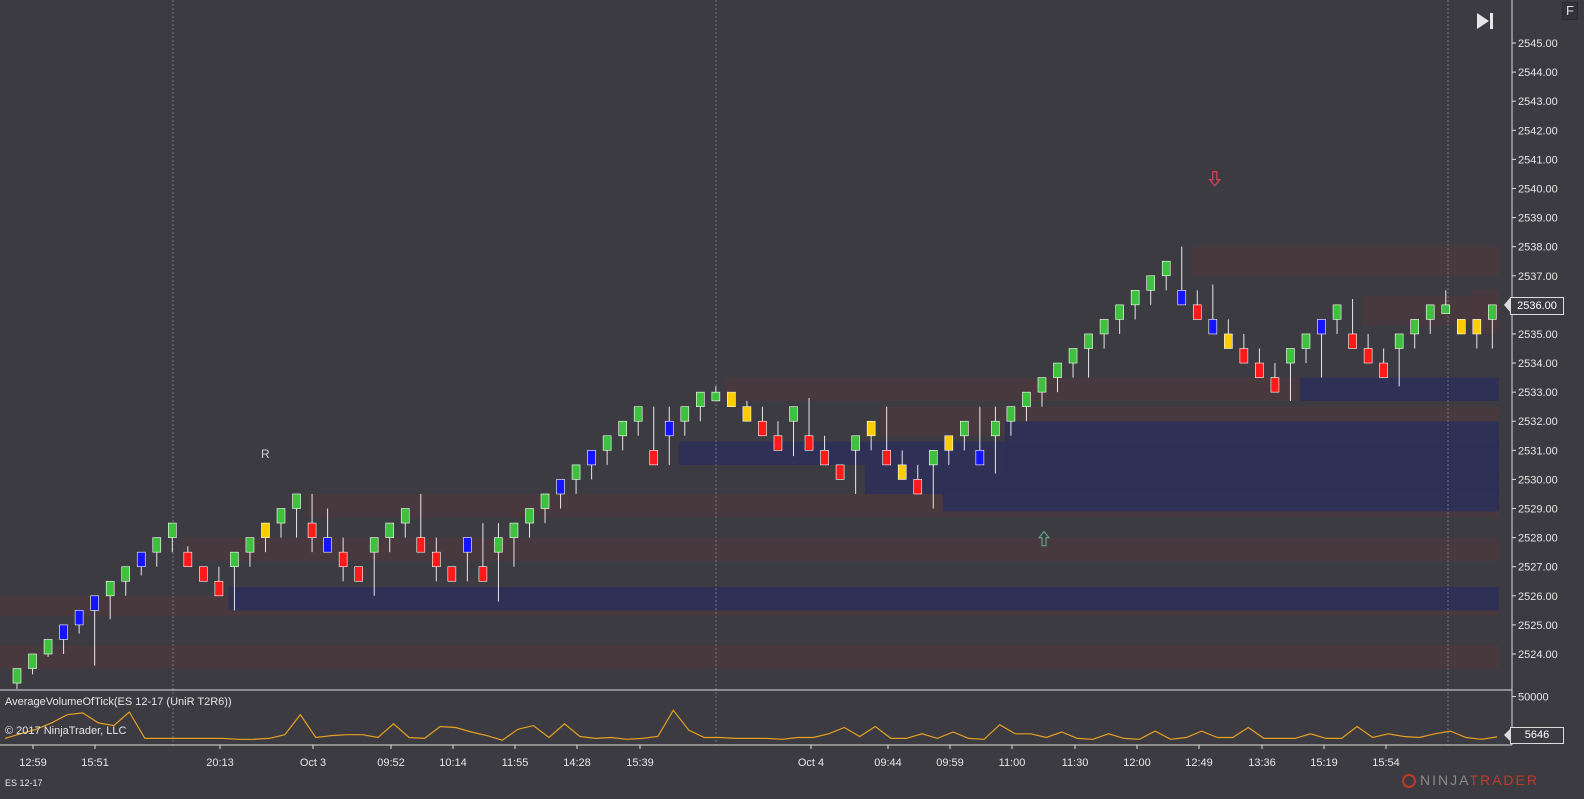  I want to click on logo-text-2: TRADER, so click(1504, 780).